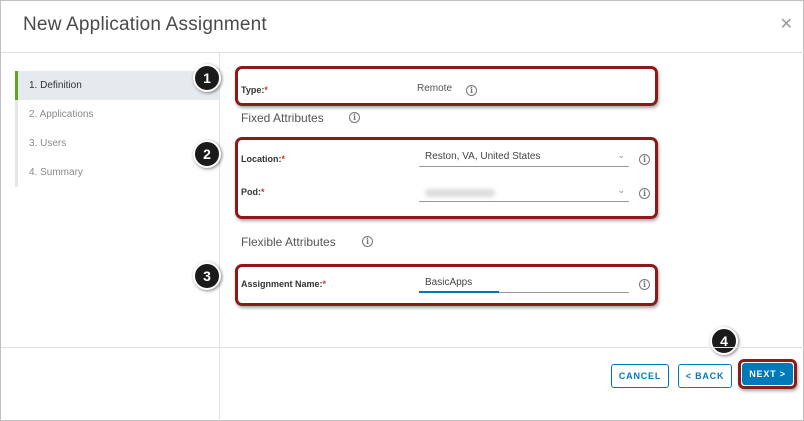  What do you see at coordinates (446, 285) in the screenshot?
I see `assignment-name-highlight-box` at bounding box center [446, 285].